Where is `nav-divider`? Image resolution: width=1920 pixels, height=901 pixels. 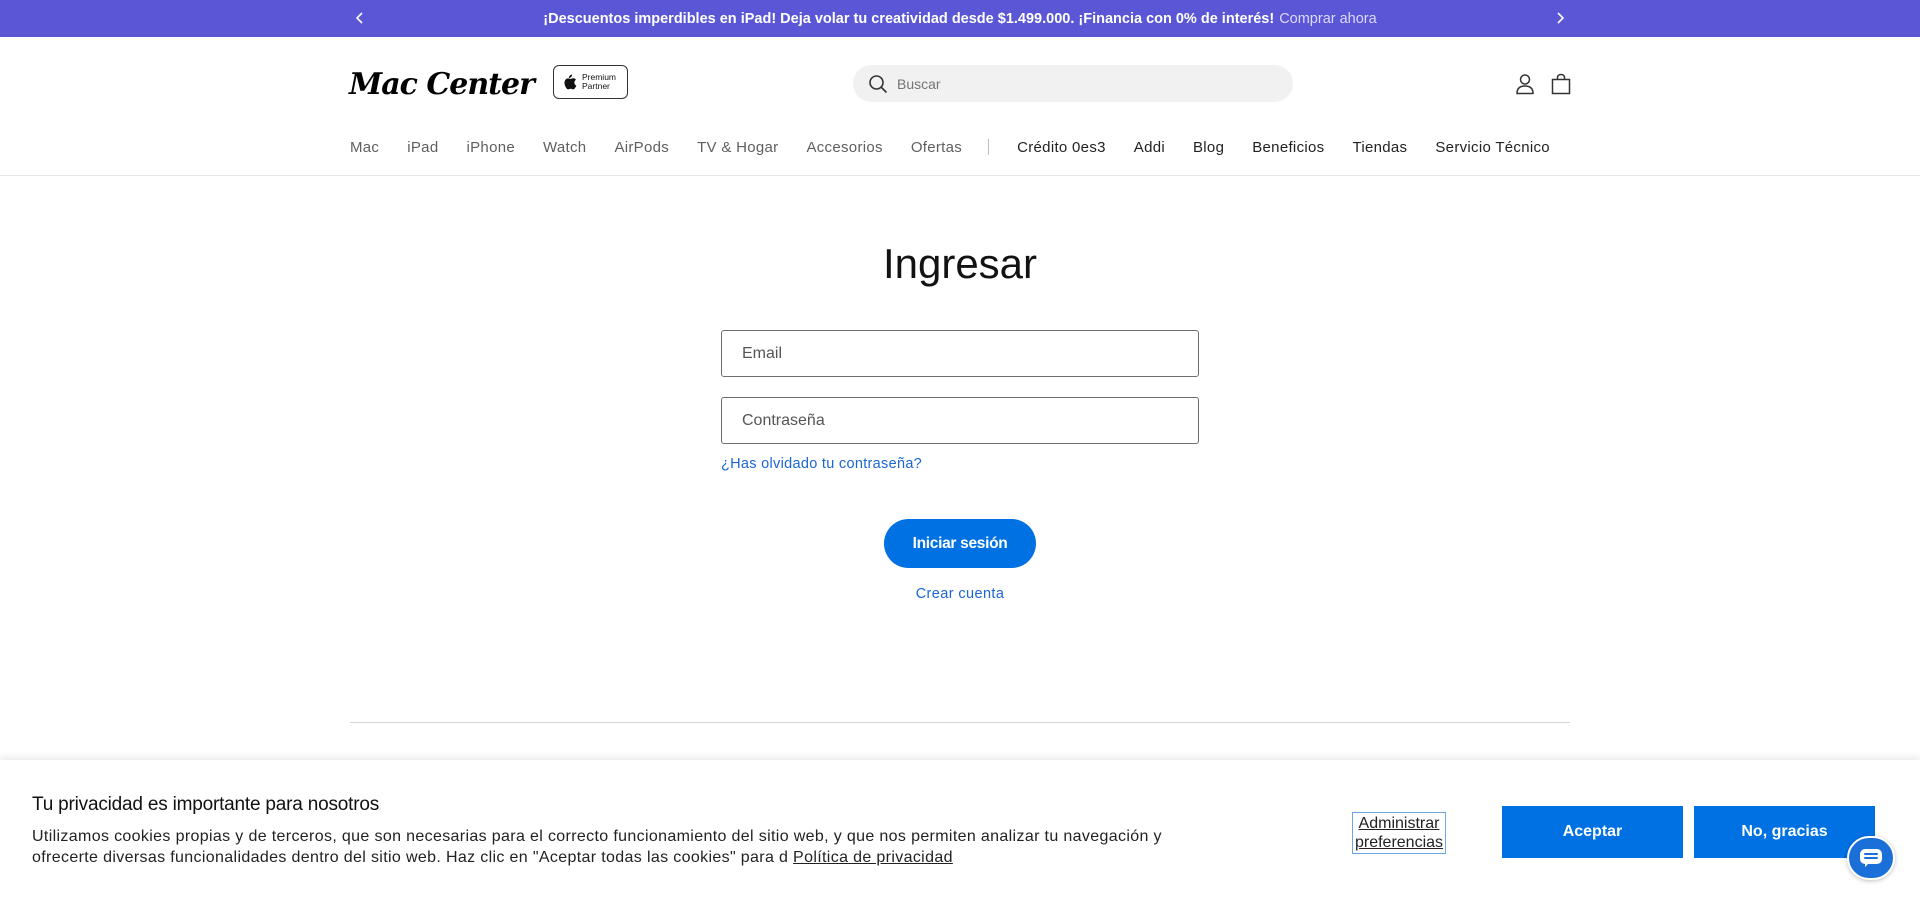 nav-divider is located at coordinates (989, 147).